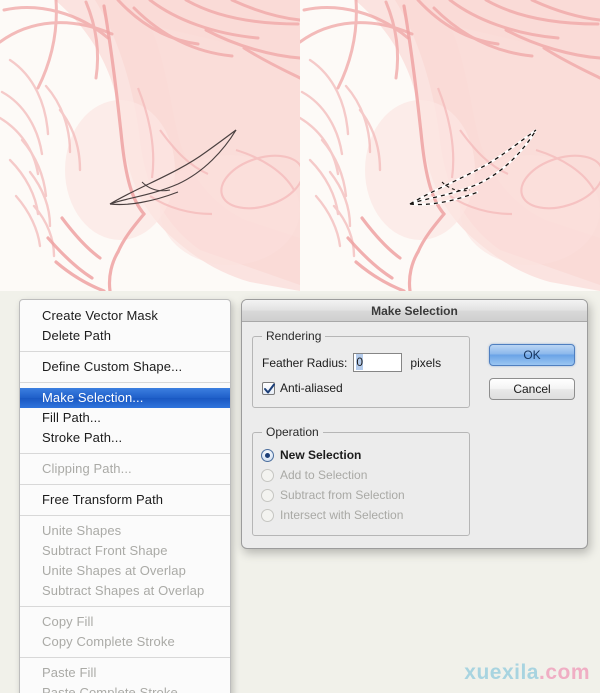 Image resolution: width=600 pixels, height=693 pixels. What do you see at coordinates (123, 590) in the screenshot?
I see `menu-item-subtract-shapes-at-overlap: Subtract Shapes at Overlap` at bounding box center [123, 590].